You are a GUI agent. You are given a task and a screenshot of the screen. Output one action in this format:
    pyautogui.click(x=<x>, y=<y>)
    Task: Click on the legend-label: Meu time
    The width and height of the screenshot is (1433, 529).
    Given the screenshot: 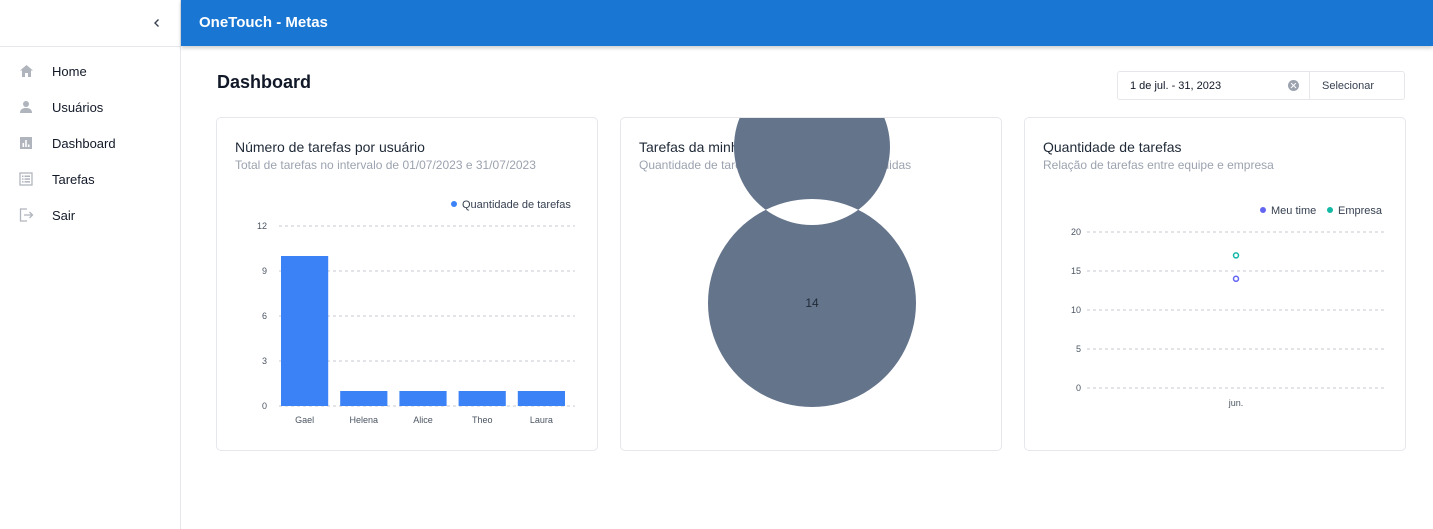 What is the action you would take?
    pyautogui.click(x=1293, y=211)
    